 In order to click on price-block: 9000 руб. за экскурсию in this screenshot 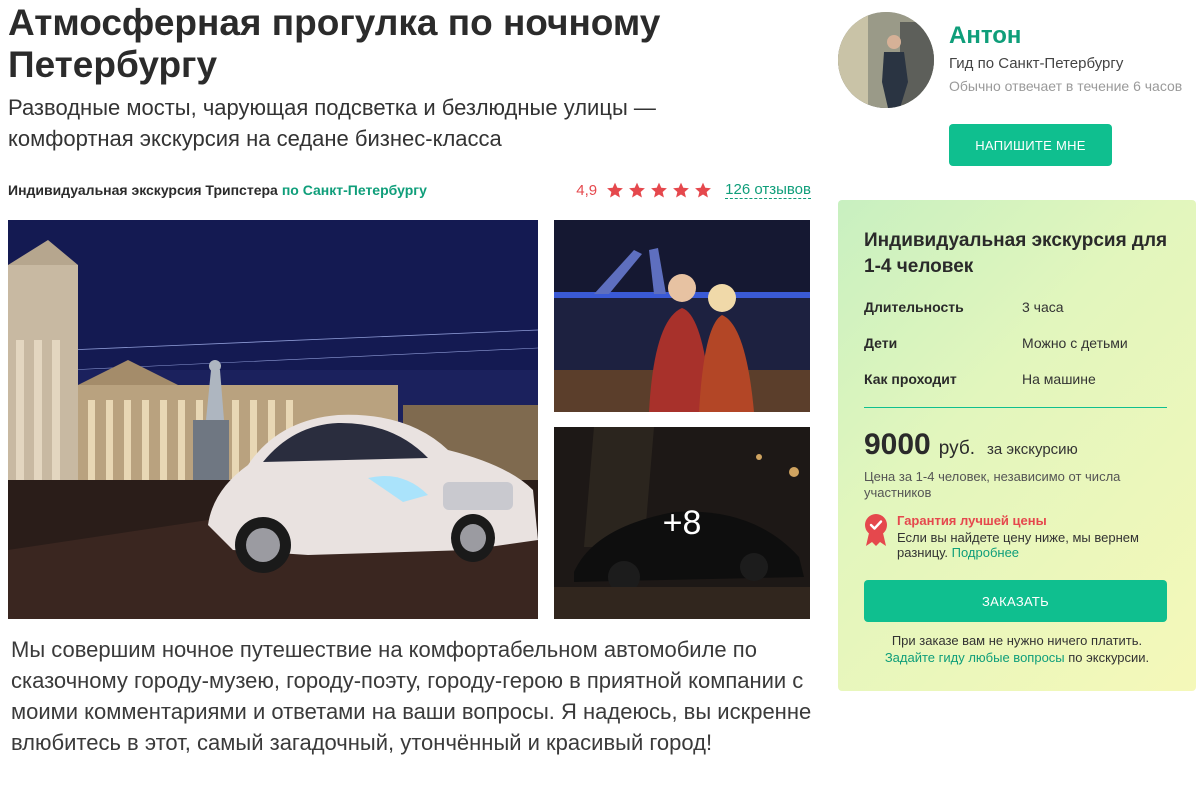, I will do `click(971, 445)`.